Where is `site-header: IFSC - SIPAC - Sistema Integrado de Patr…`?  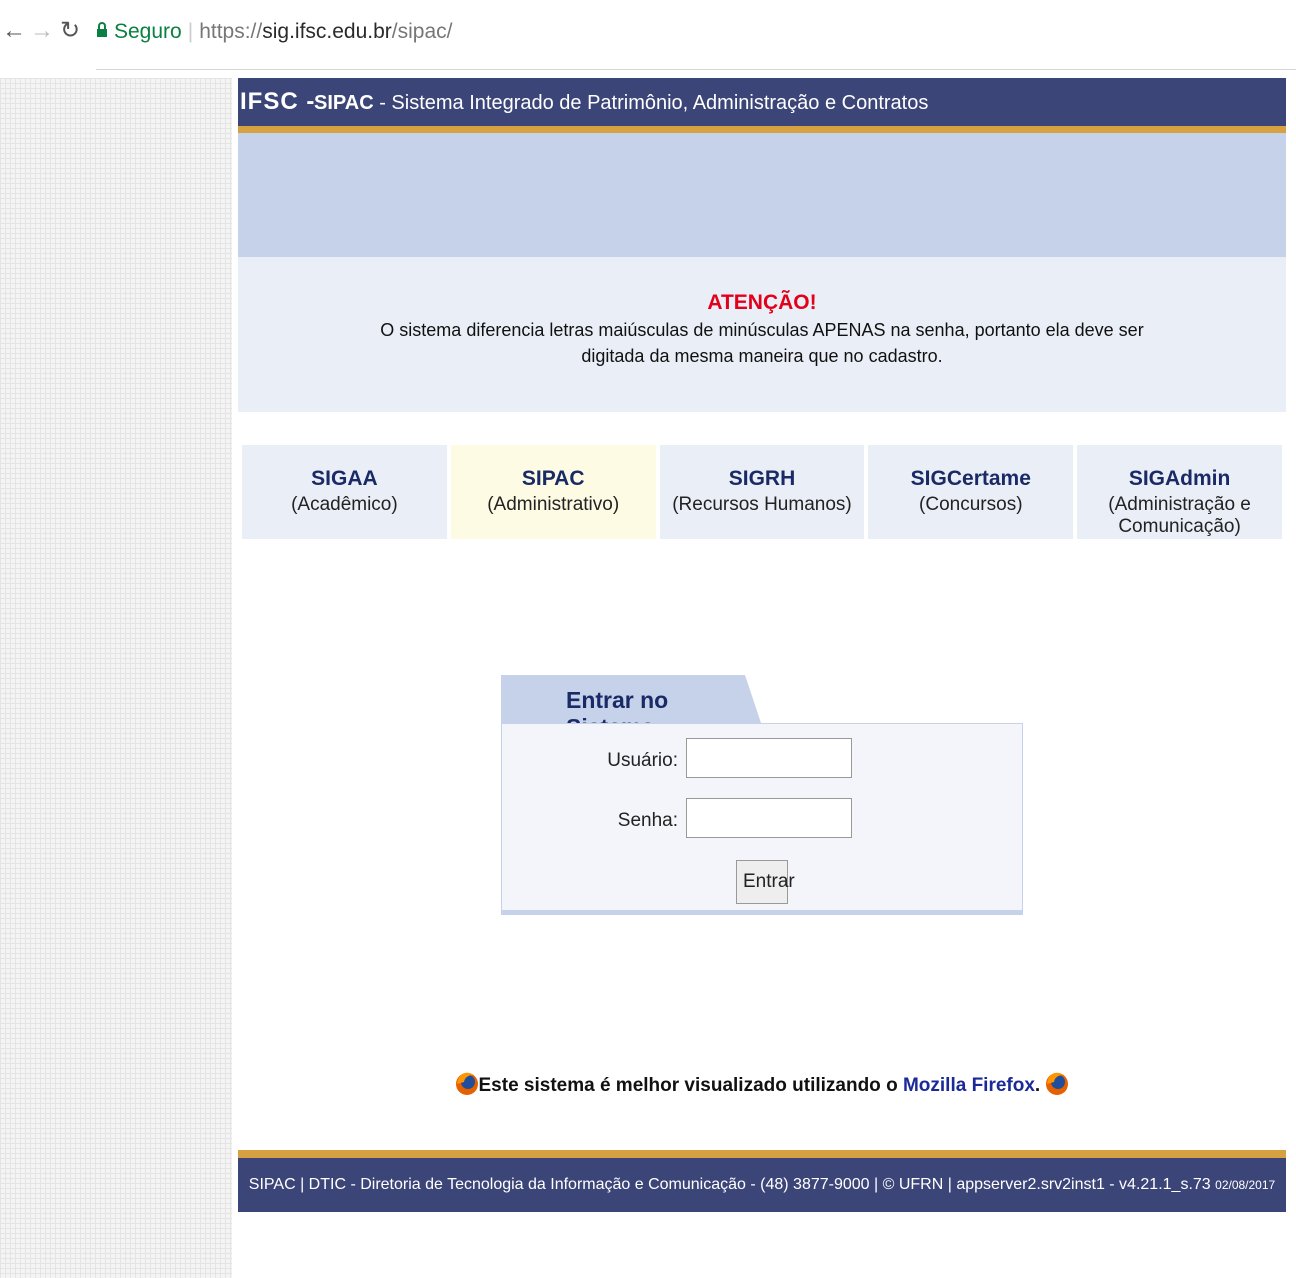
site-header: IFSC - SIPAC - Sistema Integrado de Patr… is located at coordinates (762, 105).